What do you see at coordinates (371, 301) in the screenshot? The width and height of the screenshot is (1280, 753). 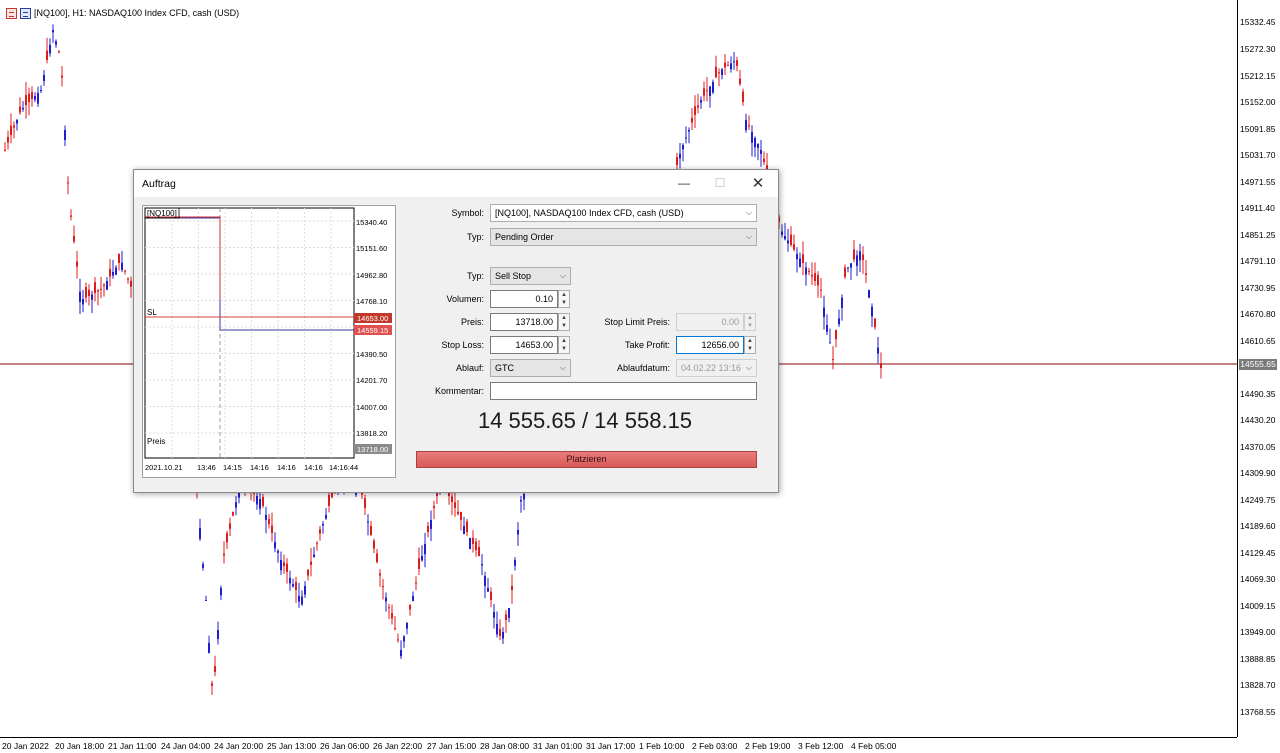 I see `preview-y-label: 14768.10` at bounding box center [371, 301].